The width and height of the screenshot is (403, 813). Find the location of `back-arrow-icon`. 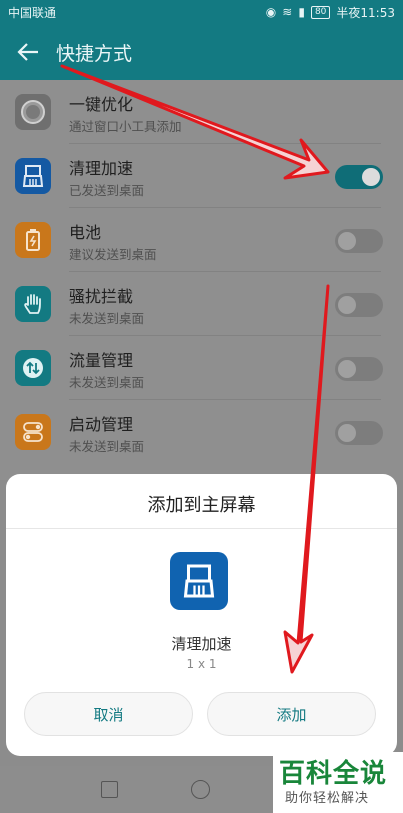

back-arrow-icon is located at coordinates (28, 52).